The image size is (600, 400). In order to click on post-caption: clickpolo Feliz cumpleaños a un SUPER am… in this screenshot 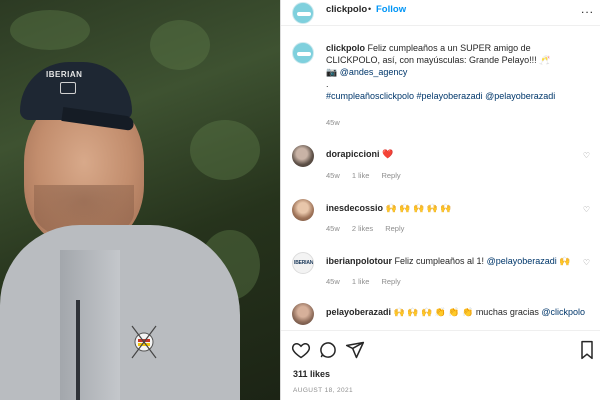, I will do `click(440, 85)`.